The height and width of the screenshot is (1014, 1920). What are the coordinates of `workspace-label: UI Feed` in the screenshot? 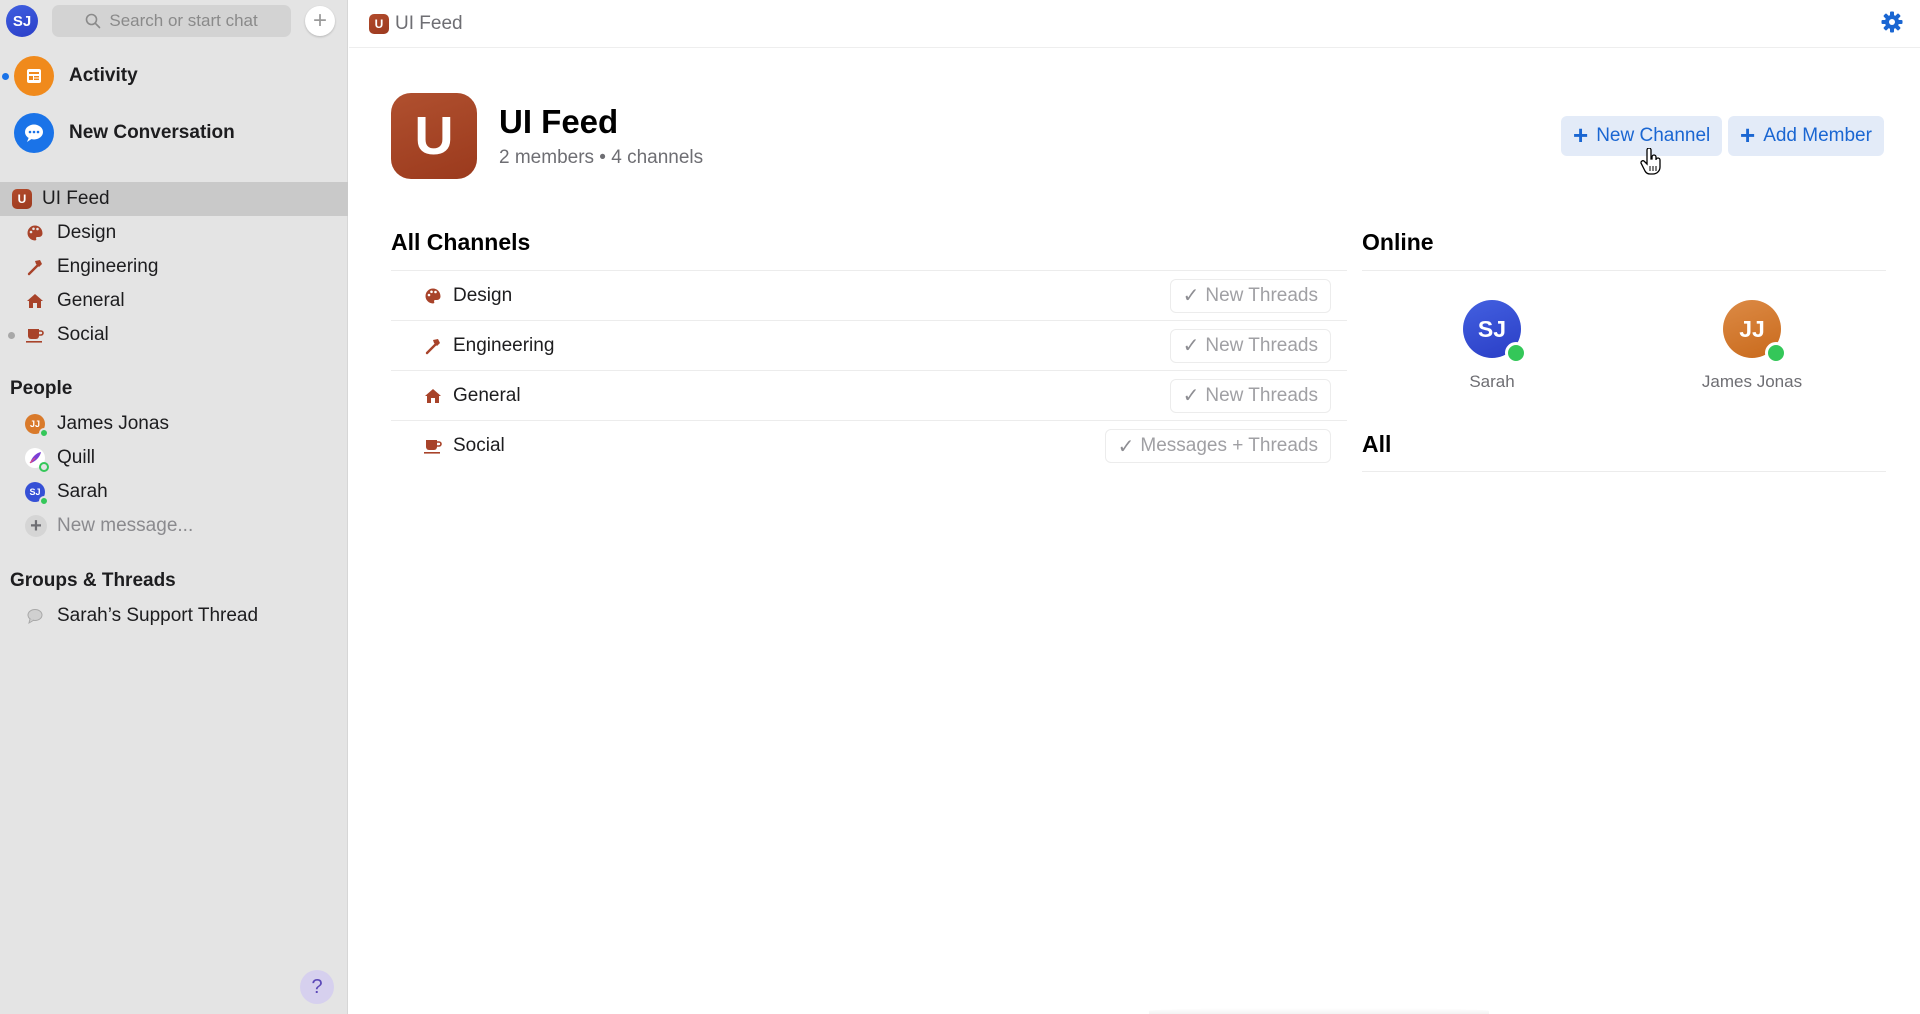 It's located at (76, 198).